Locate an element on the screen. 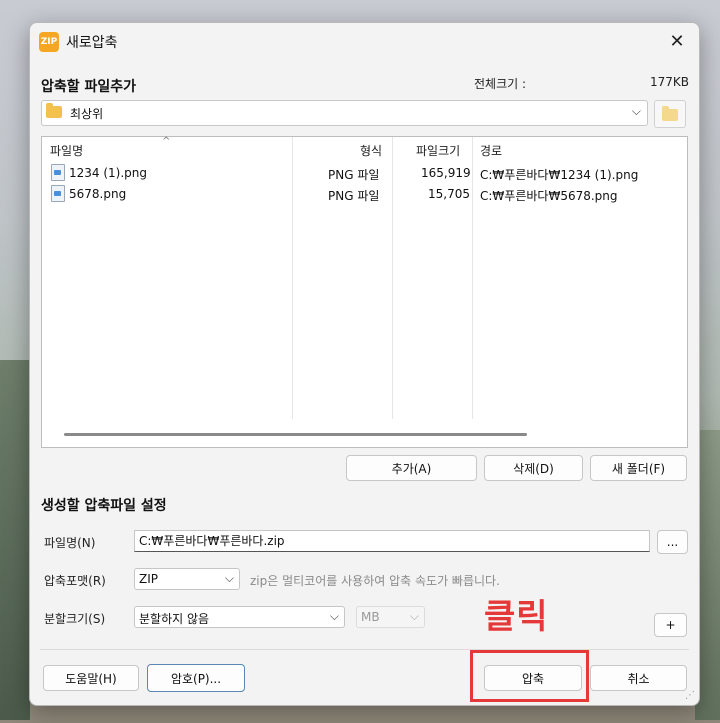 This screenshot has height=723, width=720. split-label: 분할크기(S) is located at coordinates (75, 619).